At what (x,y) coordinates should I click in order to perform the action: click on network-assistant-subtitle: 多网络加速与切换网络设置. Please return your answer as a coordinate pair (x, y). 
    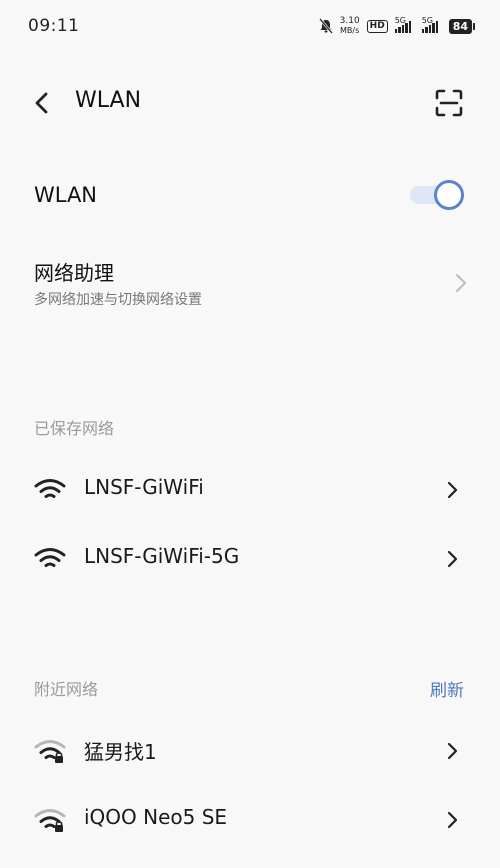
    Looking at the image, I should click on (118, 300).